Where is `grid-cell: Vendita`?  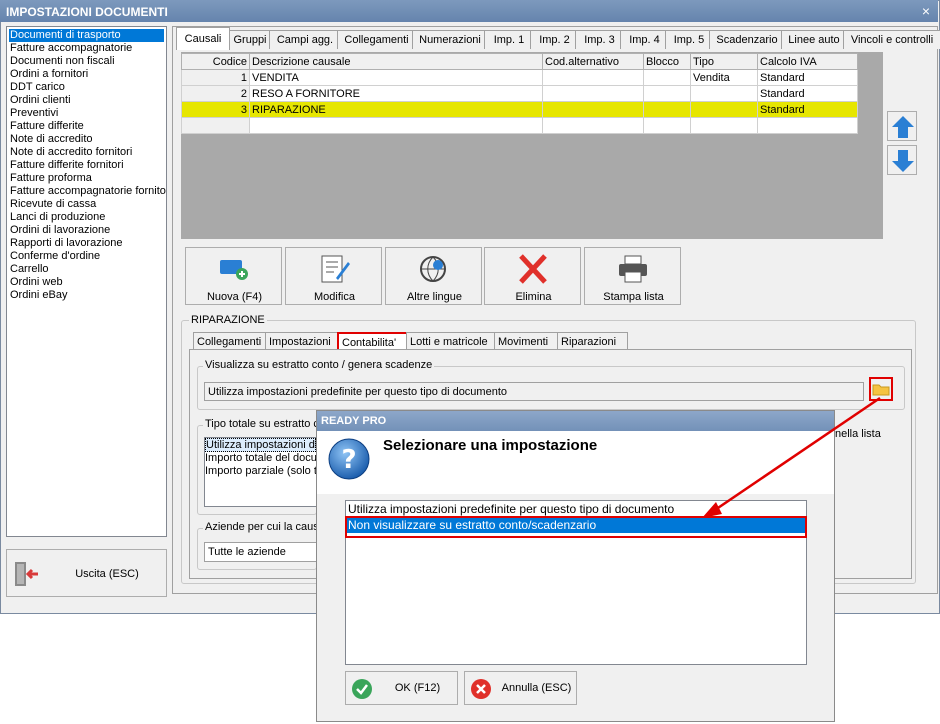 grid-cell: Vendita is located at coordinates (724, 77).